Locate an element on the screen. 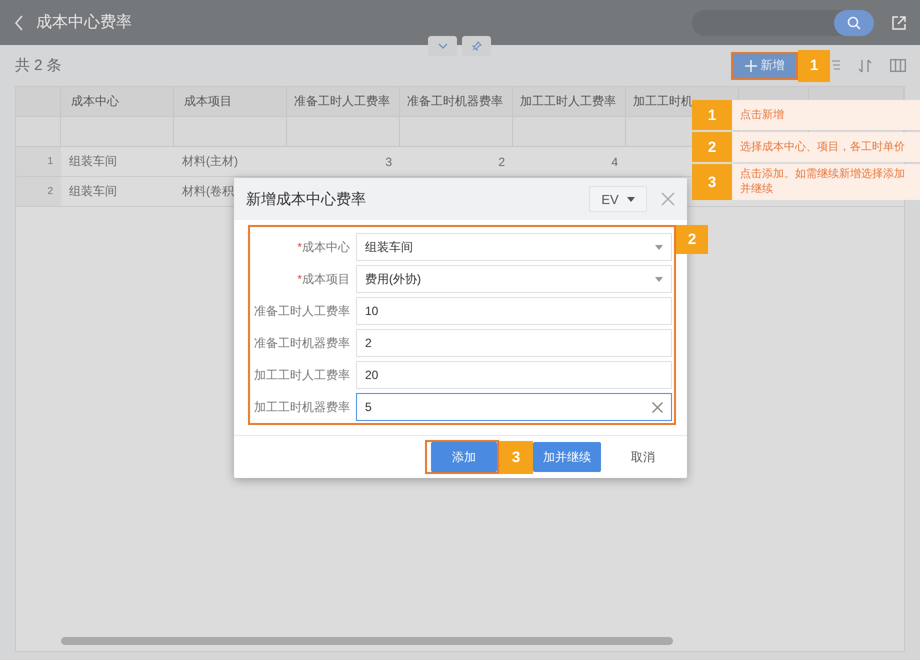 The width and height of the screenshot is (920, 660). field-label: 准备工时机器费率 is located at coordinates (302, 343).